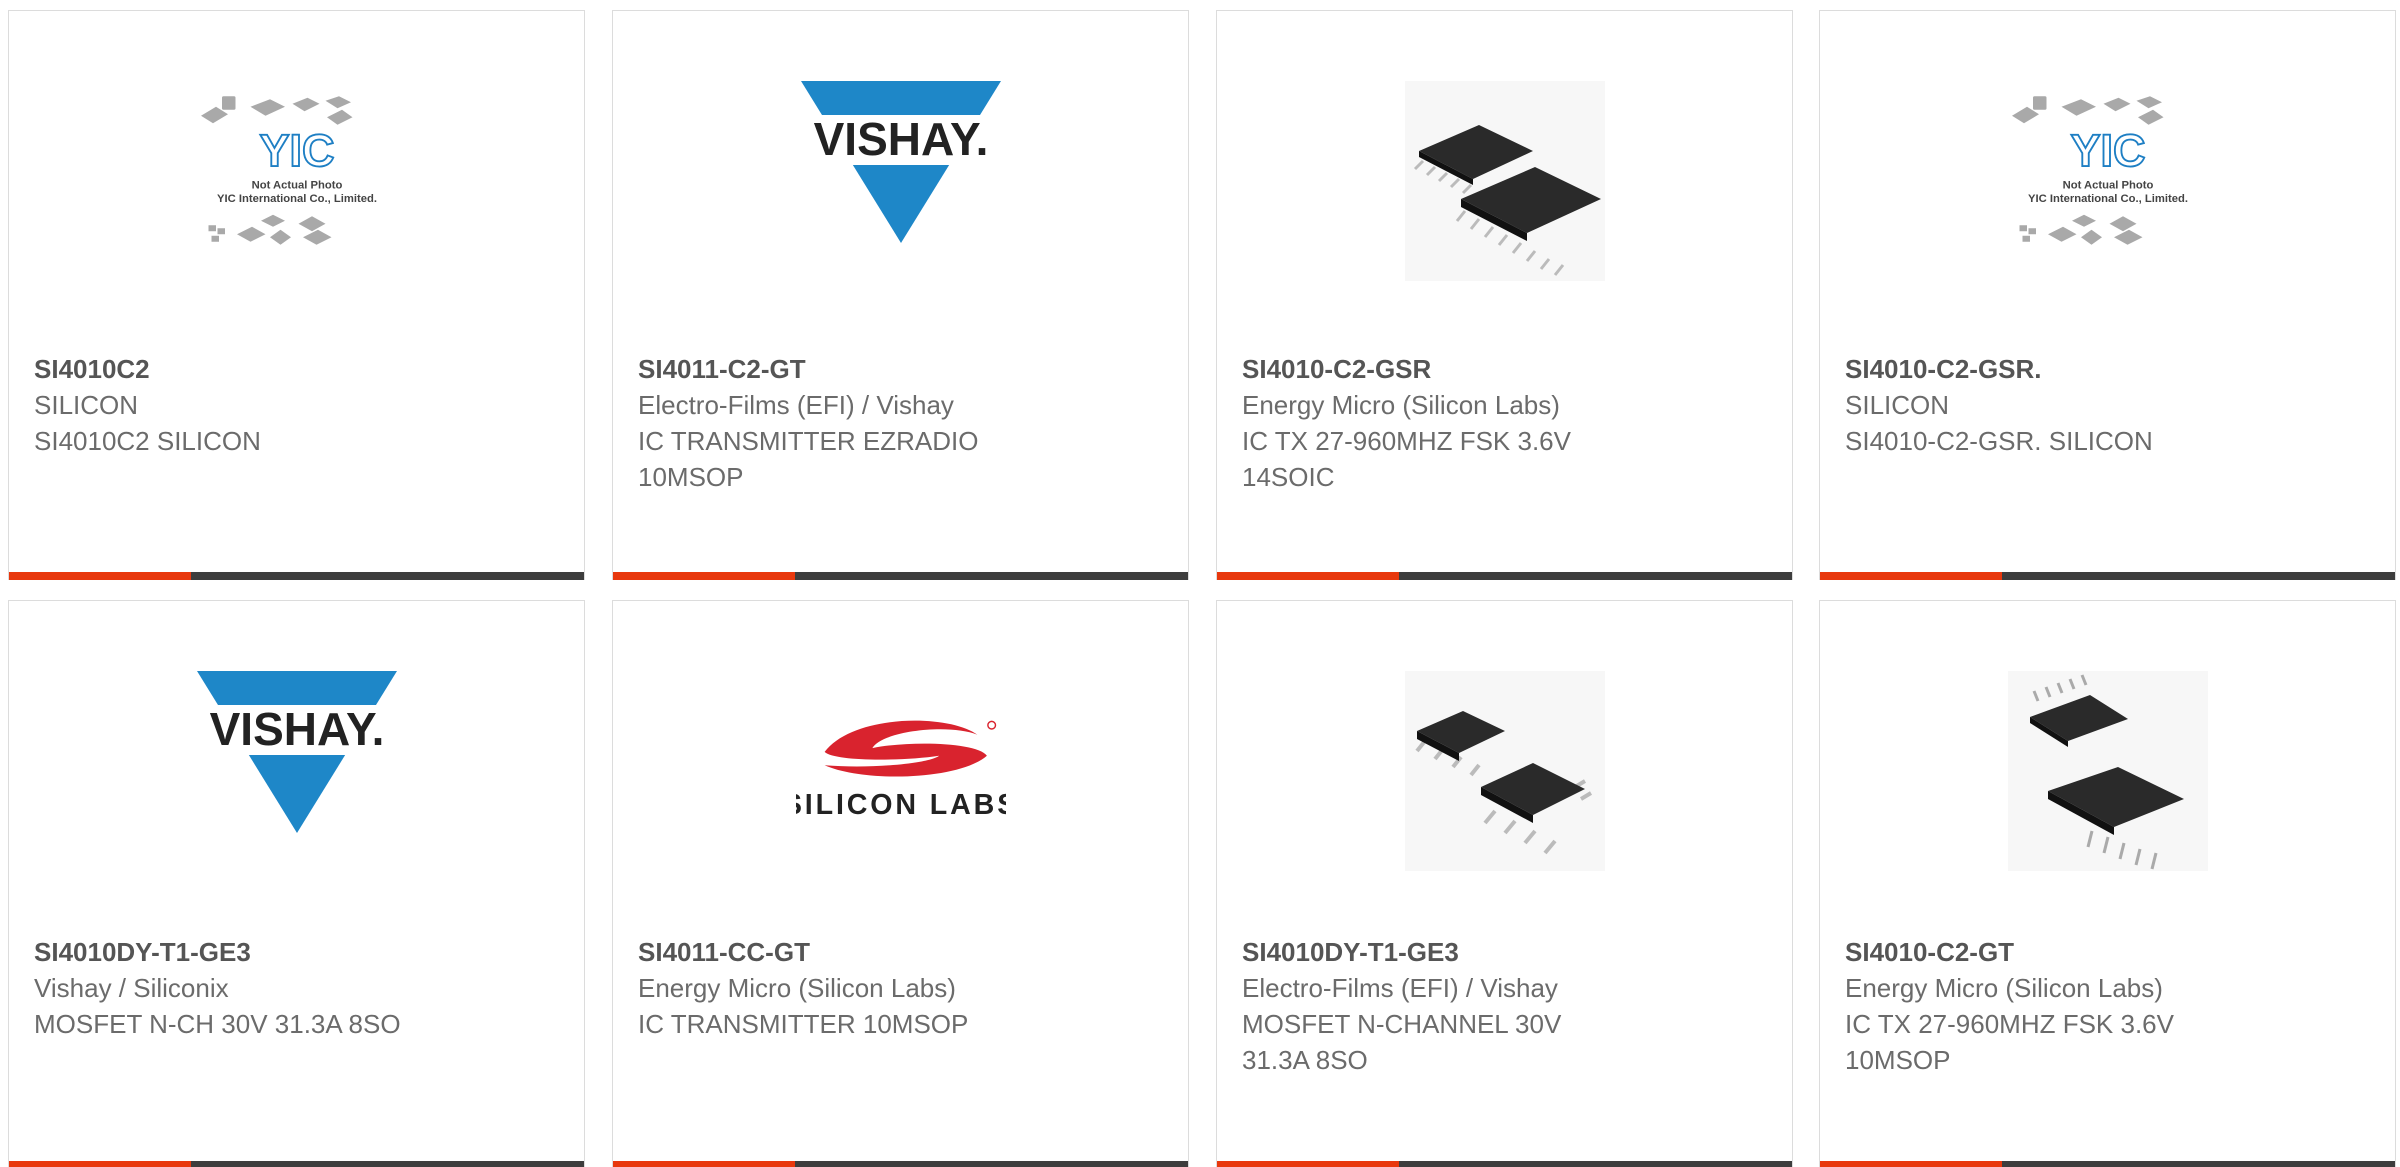  I want to click on part-number: SI4010-C2-GT, so click(2110, 952).